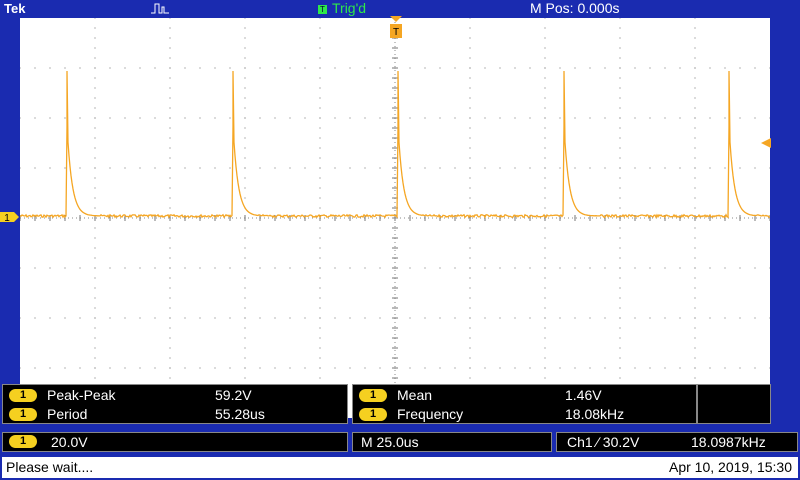  I want to click on measurement-label: Mean, so click(415, 395).